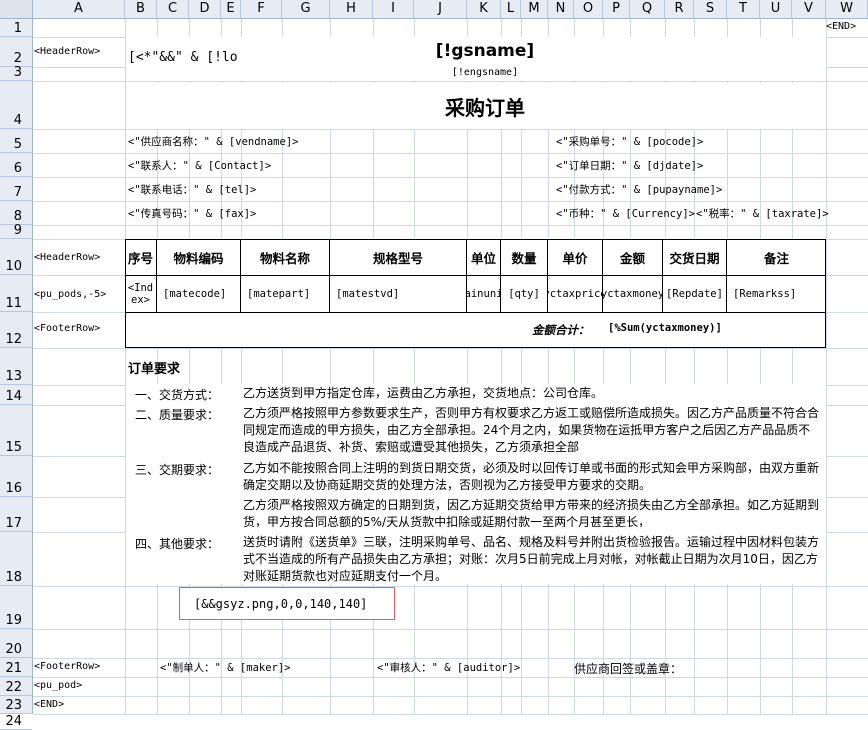 This screenshot has width=868, height=730. What do you see at coordinates (485, 72) in the screenshot?
I see `company-english-name: [!engsname]` at bounding box center [485, 72].